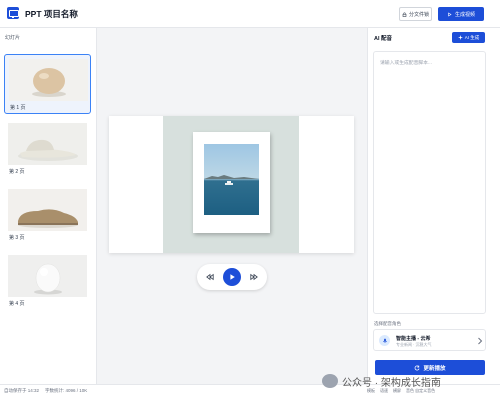 The height and width of the screenshot is (399, 500). I want to click on slide-thumbnail-1: 第 1 页, so click(47, 84).